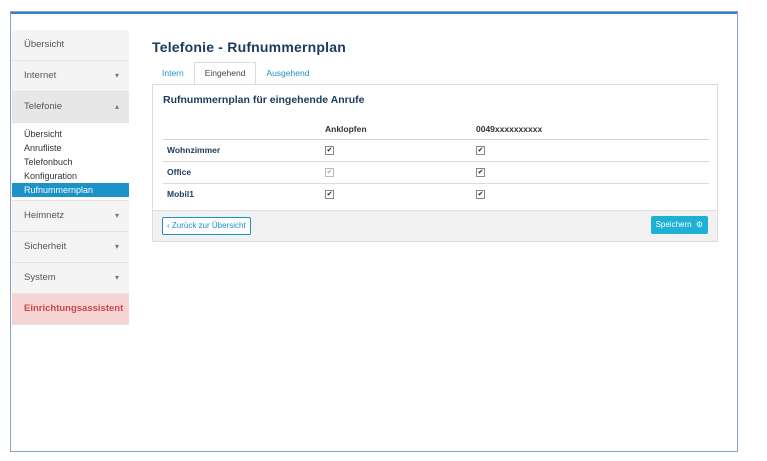  I want to click on save-button-label: Speichern, so click(673, 224).